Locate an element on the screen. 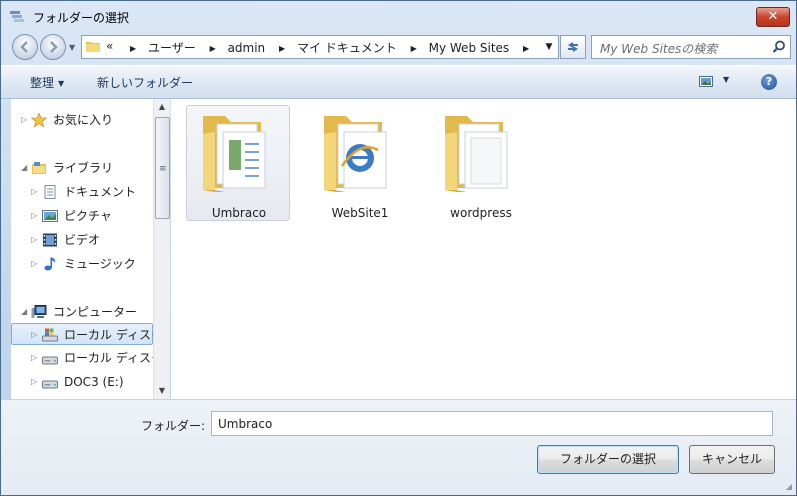 Image resolution: width=797 pixels, height=496 pixels. organize-button: 整理 ▼ is located at coordinates (47, 82).